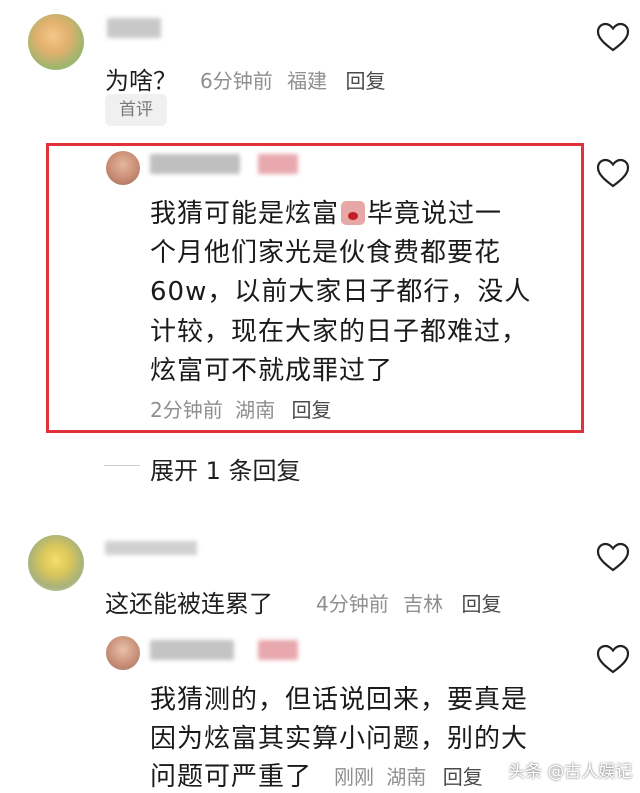 This screenshot has width=640, height=793. What do you see at coordinates (136, 110) in the screenshot?
I see `first-comment-badge: 首评` at bounding box center [136, 110].